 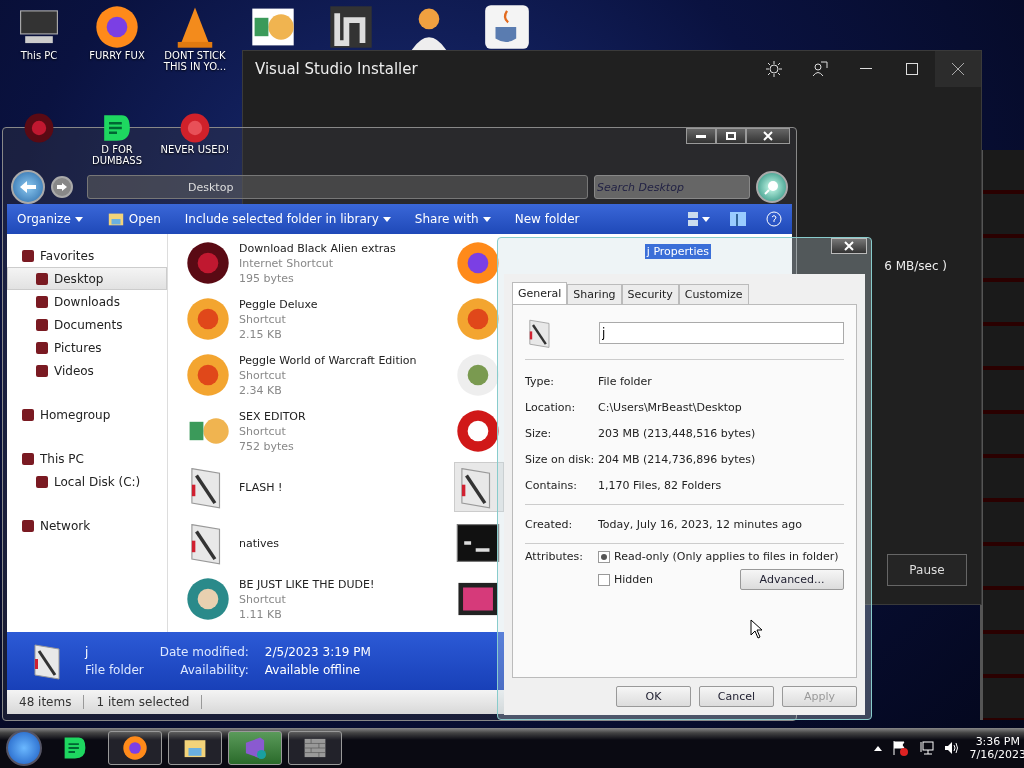 What do you see at coordinates (24, 748) in the screenshot?
I see `start-button` at bounding box center [24, 748].